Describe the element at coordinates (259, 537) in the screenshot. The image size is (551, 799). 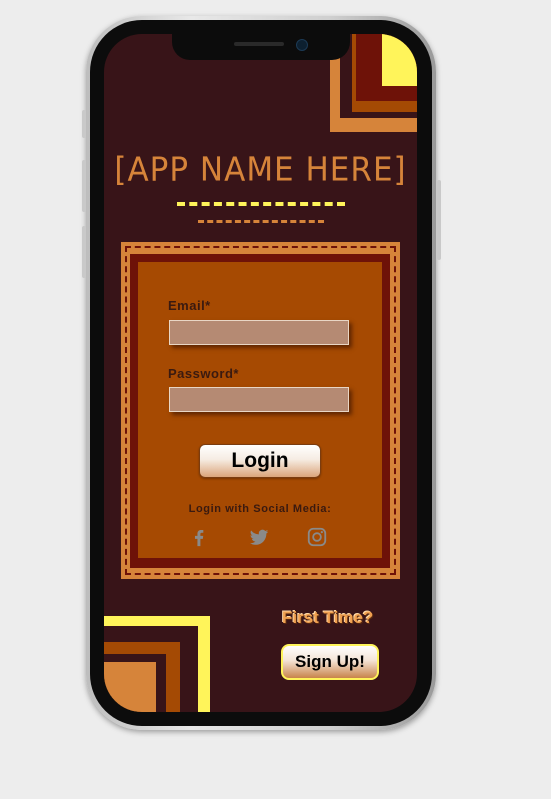
I see `twitter-icon` at that location.